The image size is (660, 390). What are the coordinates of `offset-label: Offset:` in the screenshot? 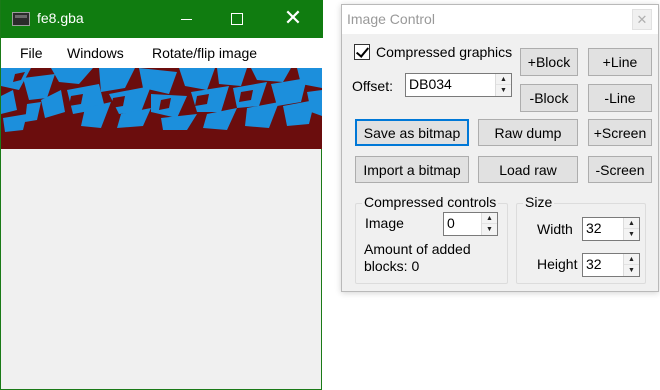 It's located at (372, 86).